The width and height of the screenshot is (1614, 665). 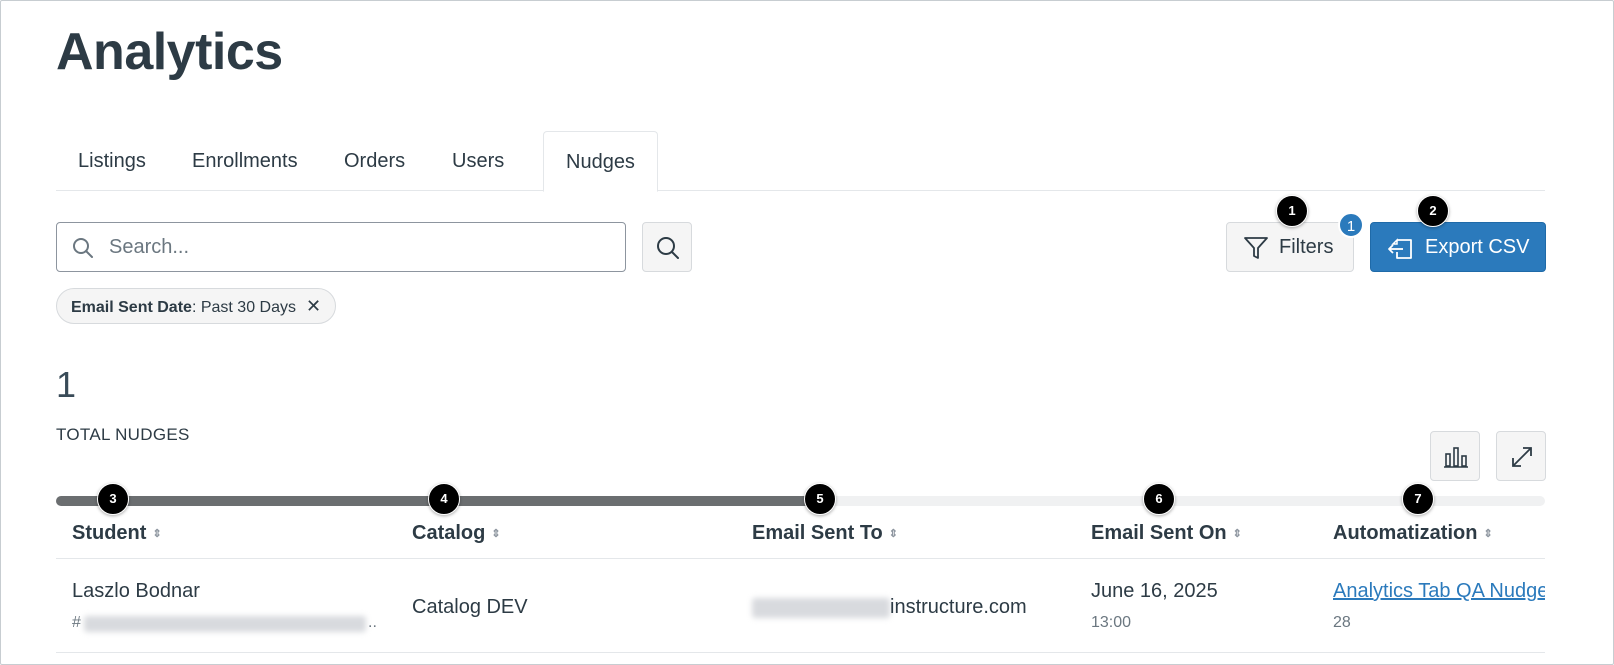 I want to click on chip-value: : Past 30 Days, so click(x=243, y=307).